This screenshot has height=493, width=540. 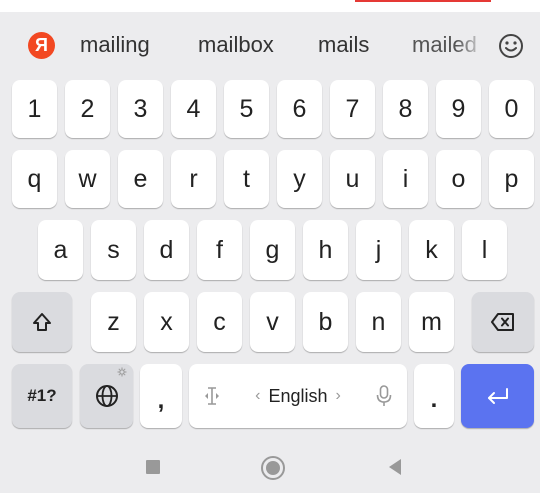 I want to click on key-m: m, so click(x=431, y=322).